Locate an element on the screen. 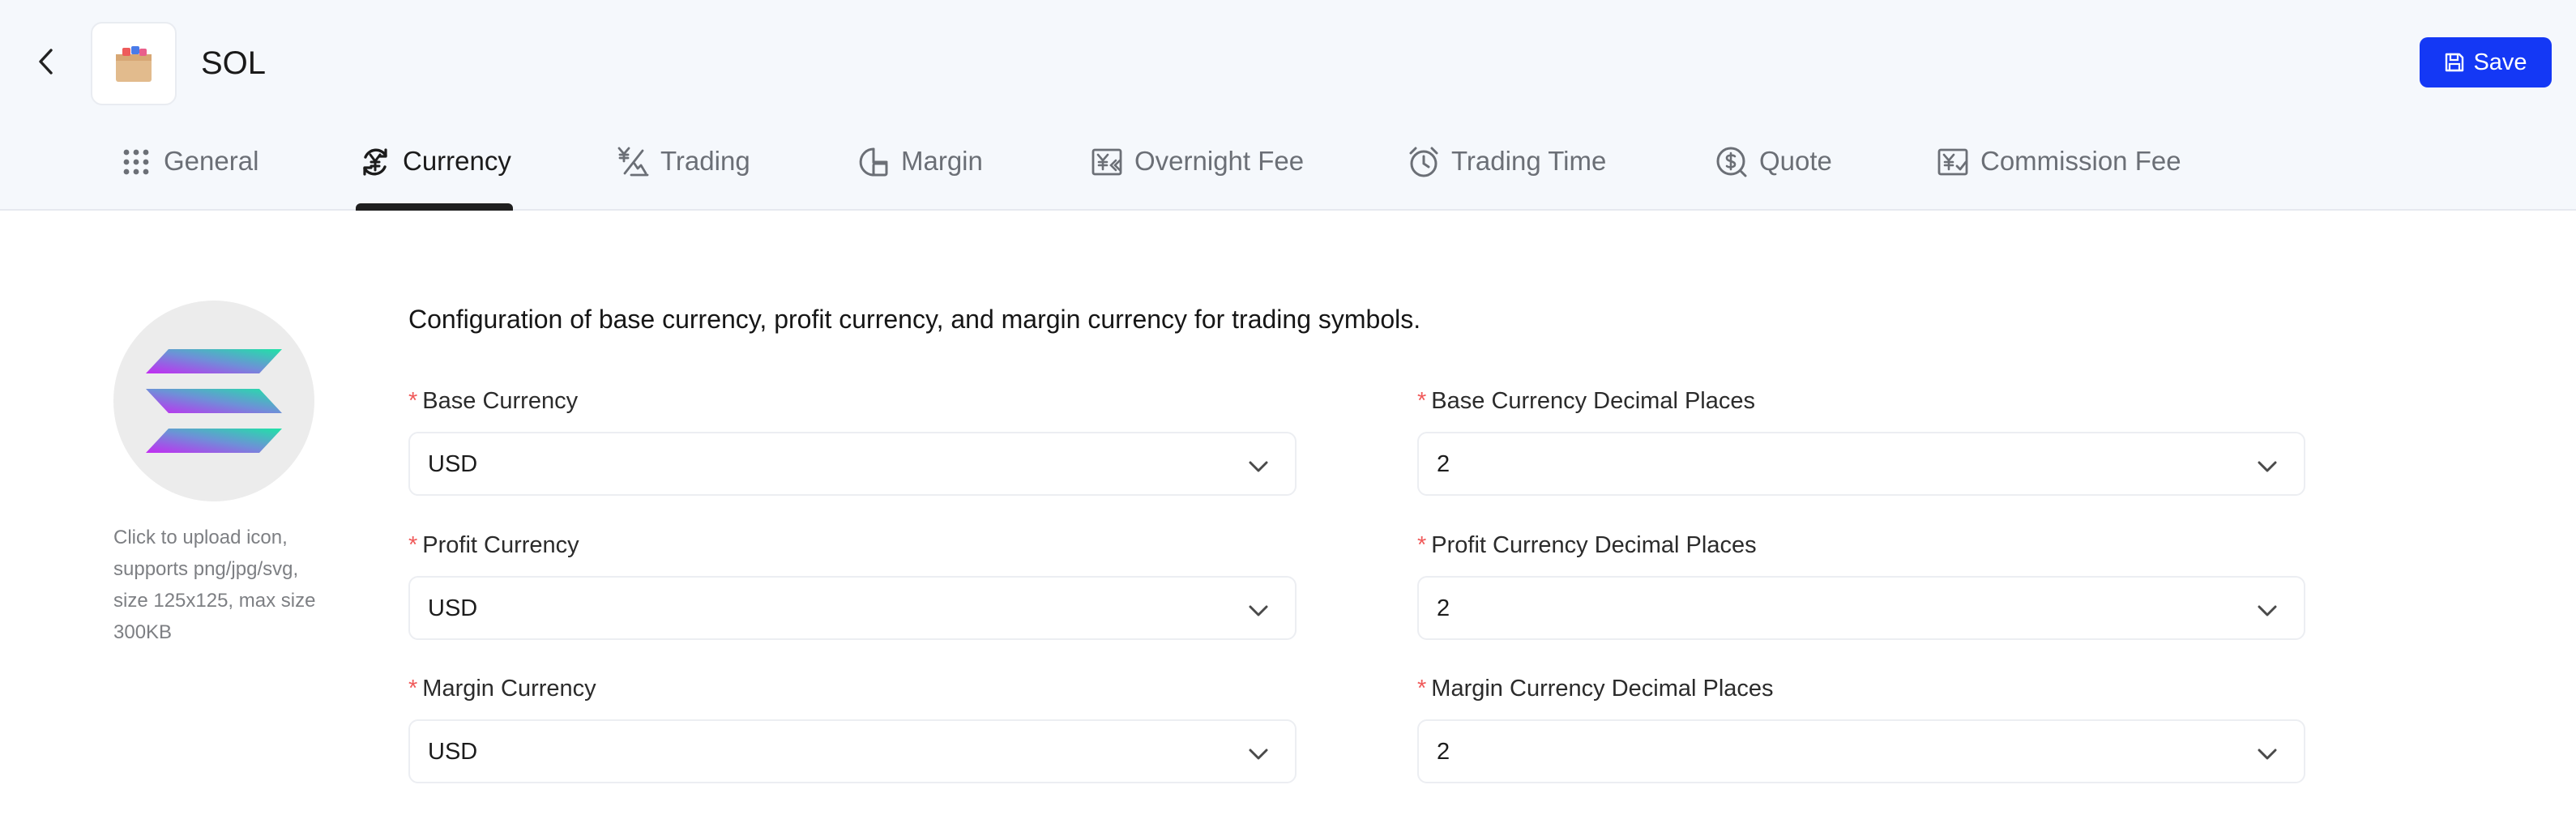 The height and width of the screenshot is (819, 2576). base-currency-label: * Base Currency is located at coordinates (493, 401).